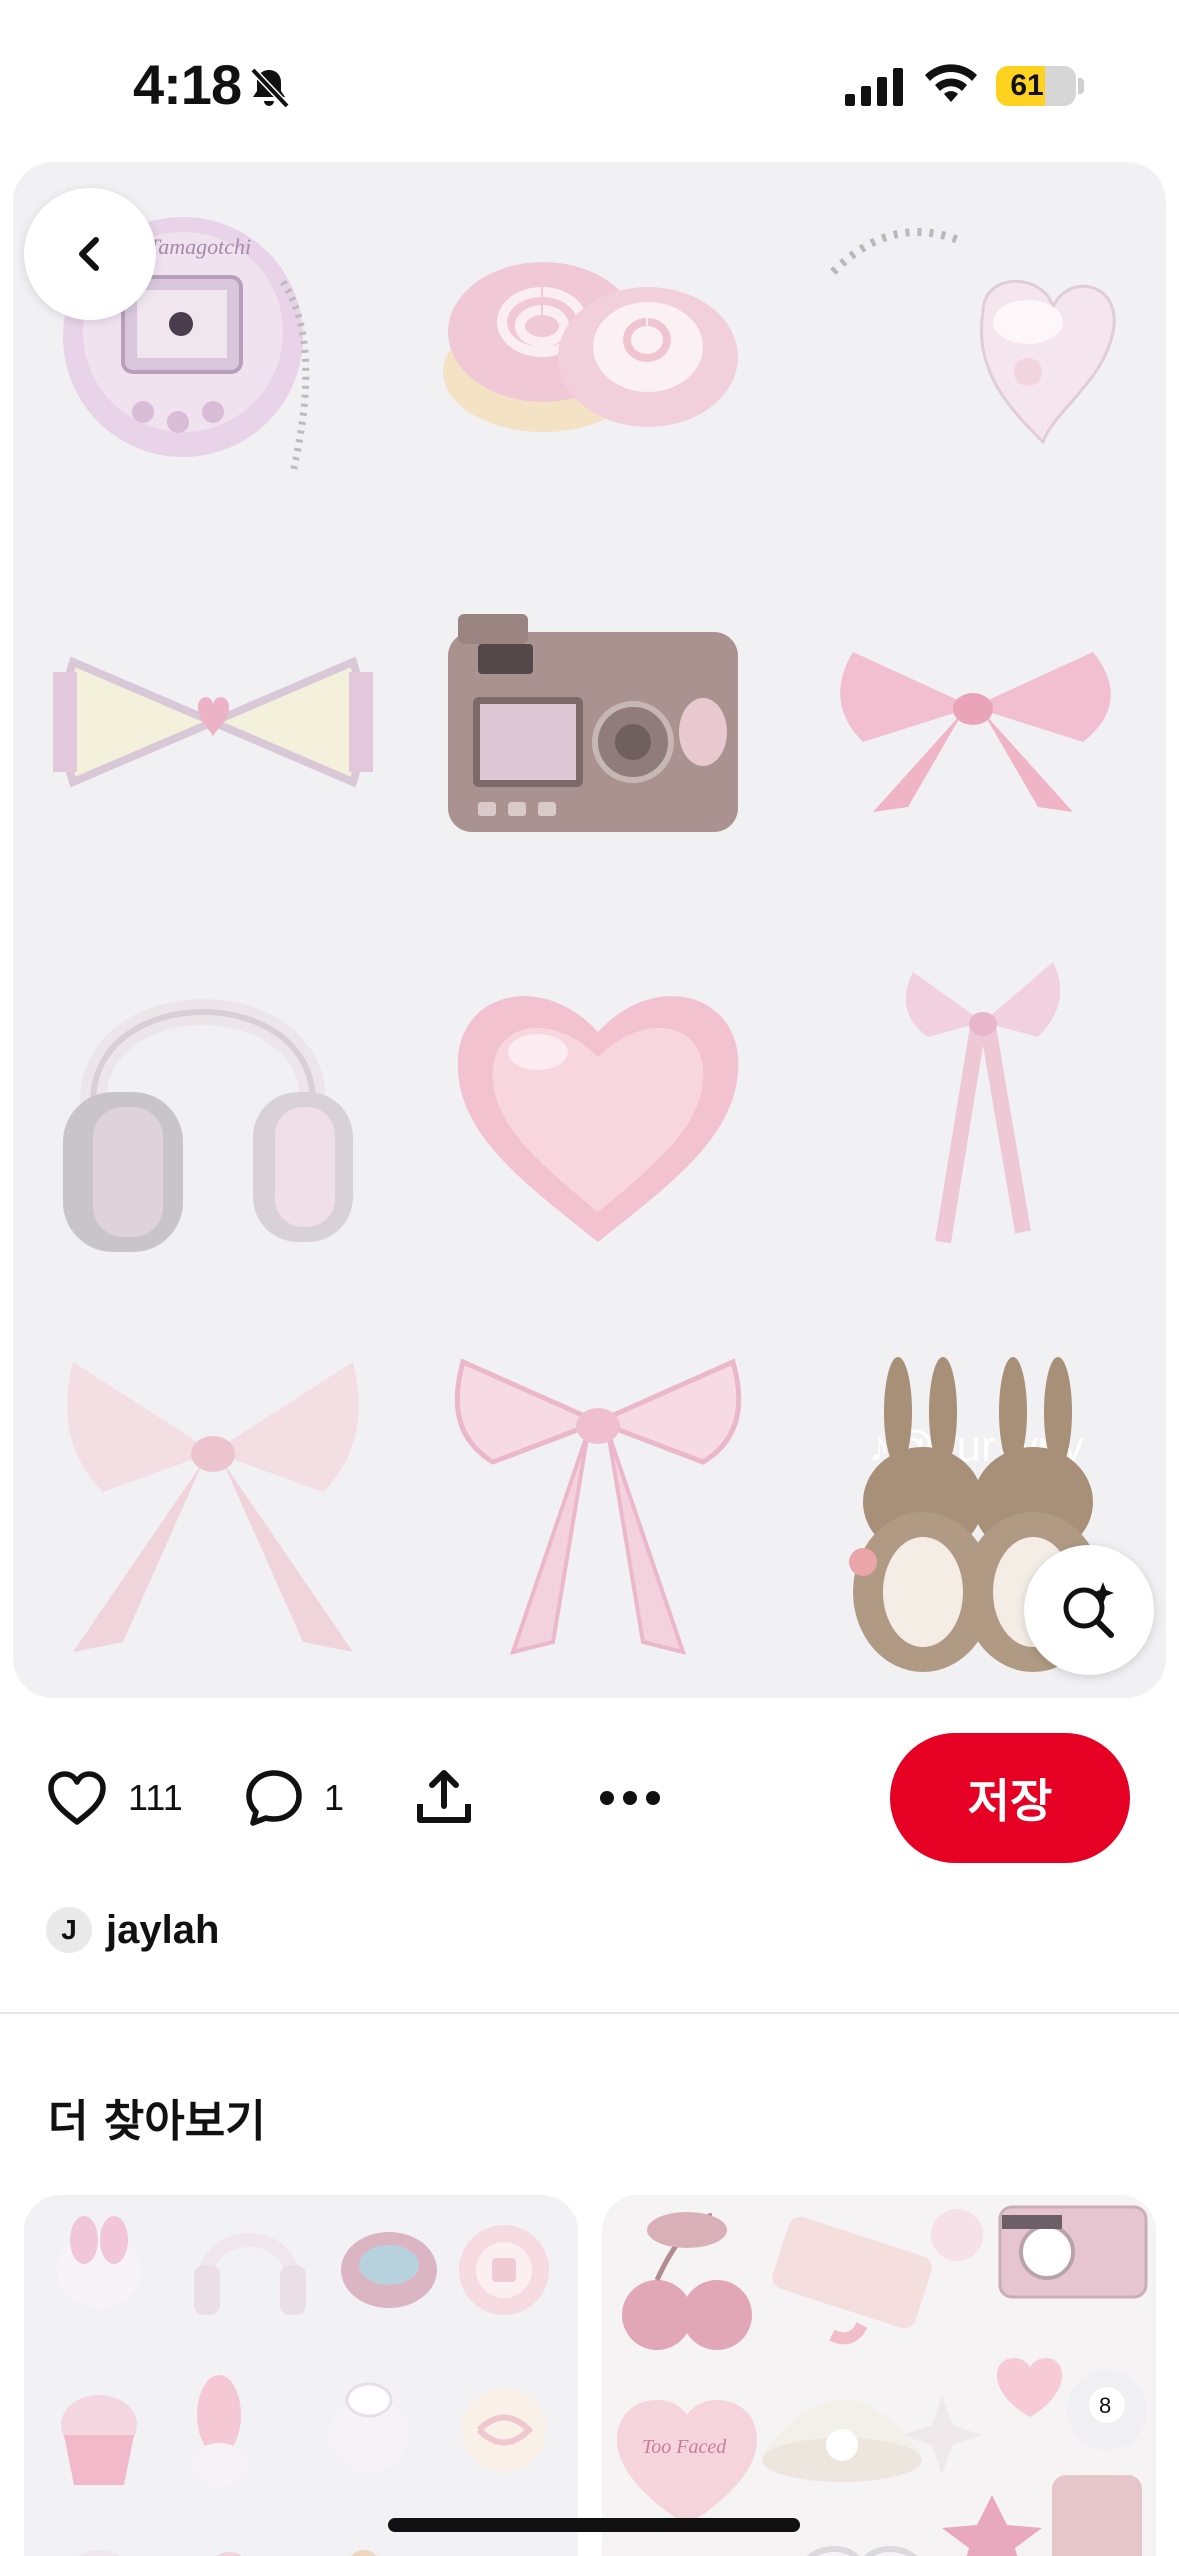 This screenshot has height=2556, width=1179. What do you see at coordinates (1010, 1798) in the screenshot?
I see `save-button: 저장` at bounding box center [1010, 1798].